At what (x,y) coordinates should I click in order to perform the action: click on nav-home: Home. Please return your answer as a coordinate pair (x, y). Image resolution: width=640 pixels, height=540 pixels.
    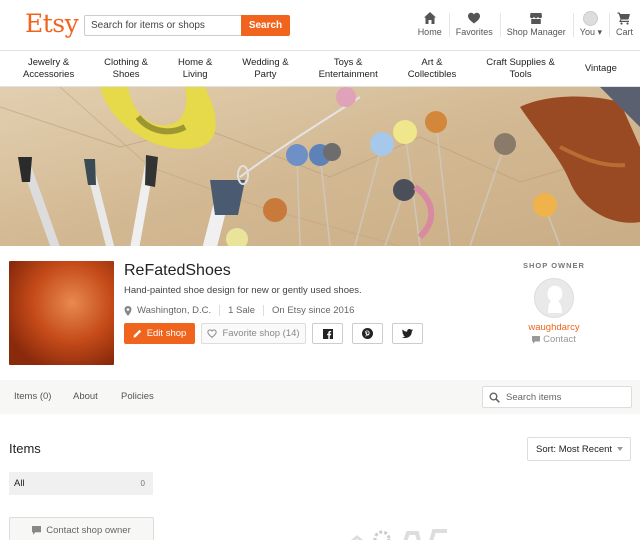
    Looking at the image, I should click on (430, 26).